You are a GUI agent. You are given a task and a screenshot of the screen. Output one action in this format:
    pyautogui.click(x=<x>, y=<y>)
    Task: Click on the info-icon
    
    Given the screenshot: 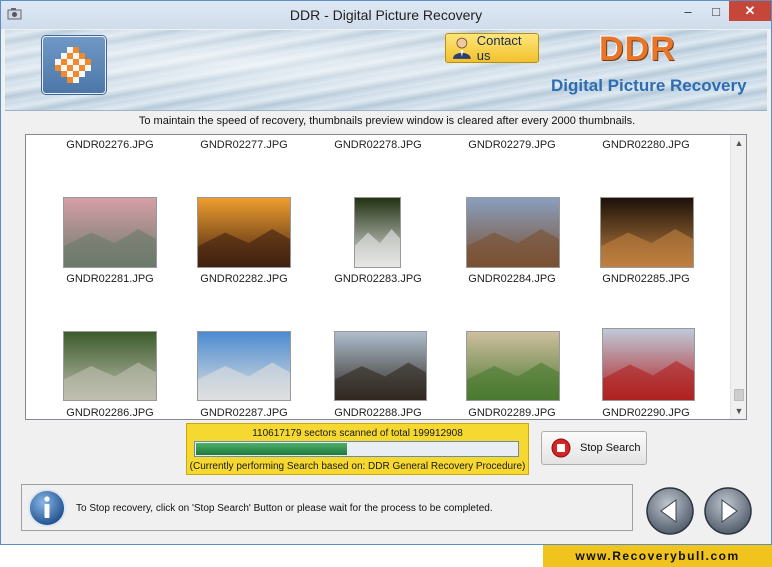 What is the action you would take?
    pyautogui.click(x=47, y=508)
    